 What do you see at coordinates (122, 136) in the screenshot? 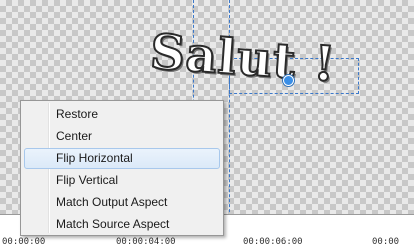
I see `menu-item-center: Center` at bounding box center [122, 136].